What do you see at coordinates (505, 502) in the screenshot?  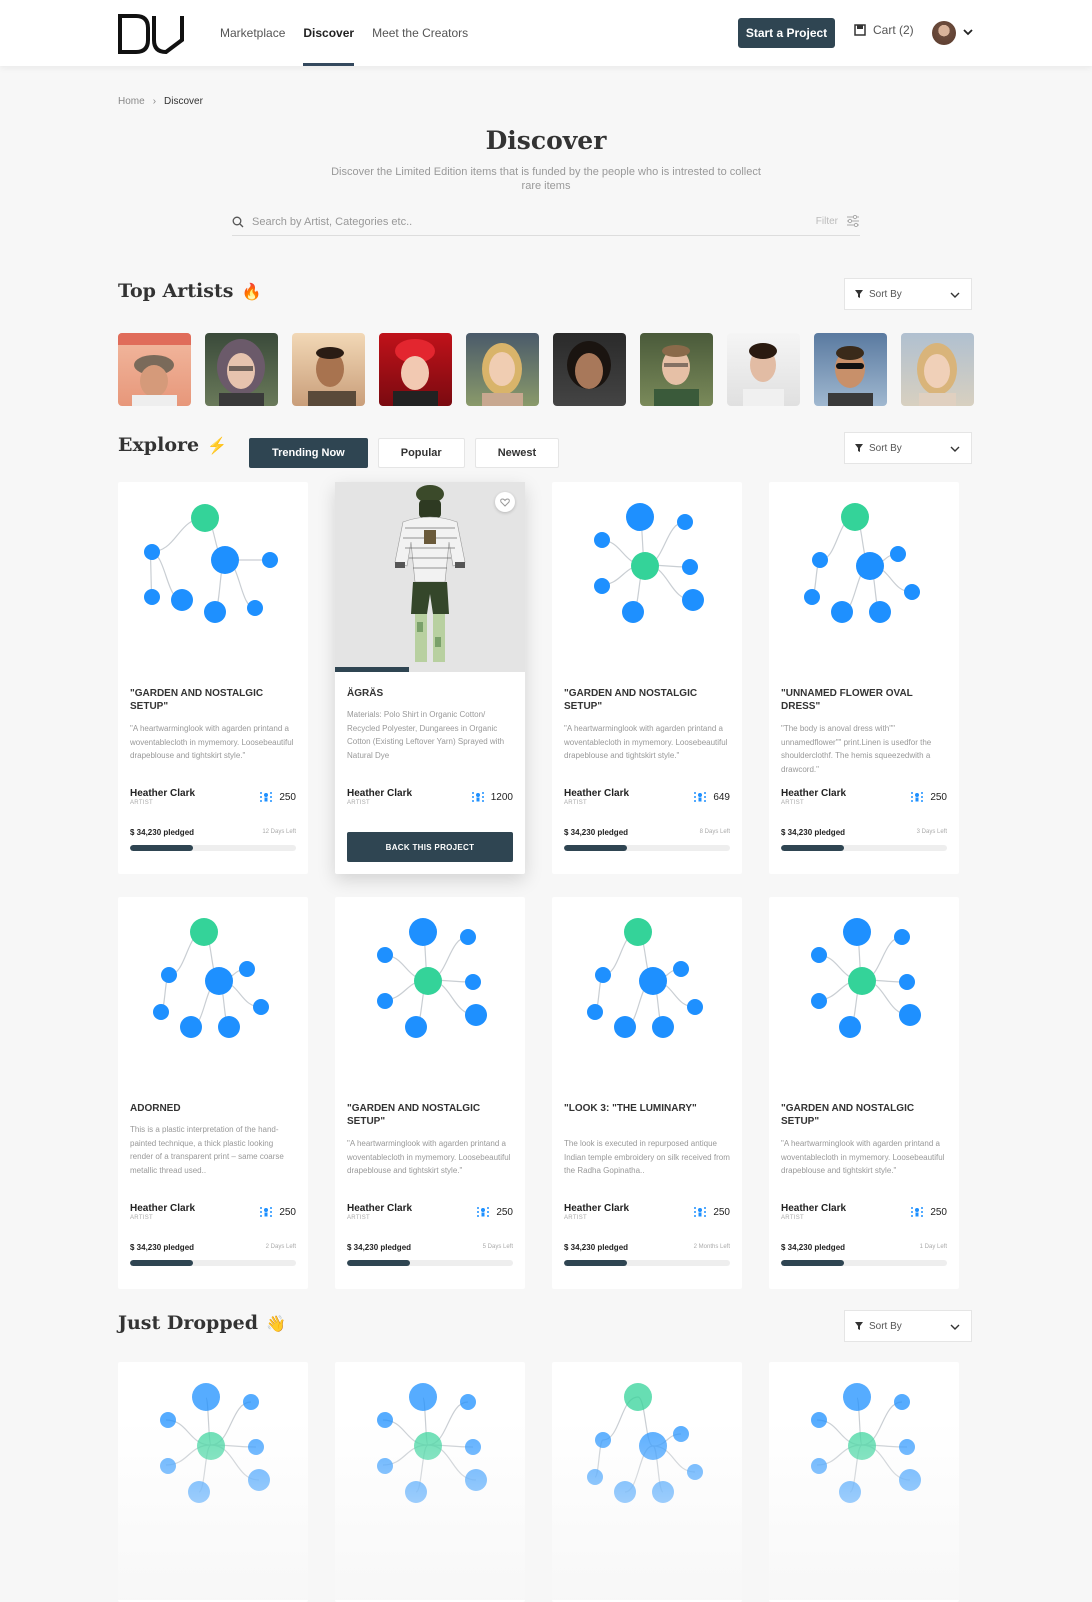 I see `favorite-button` at bounding box center [505, 502].